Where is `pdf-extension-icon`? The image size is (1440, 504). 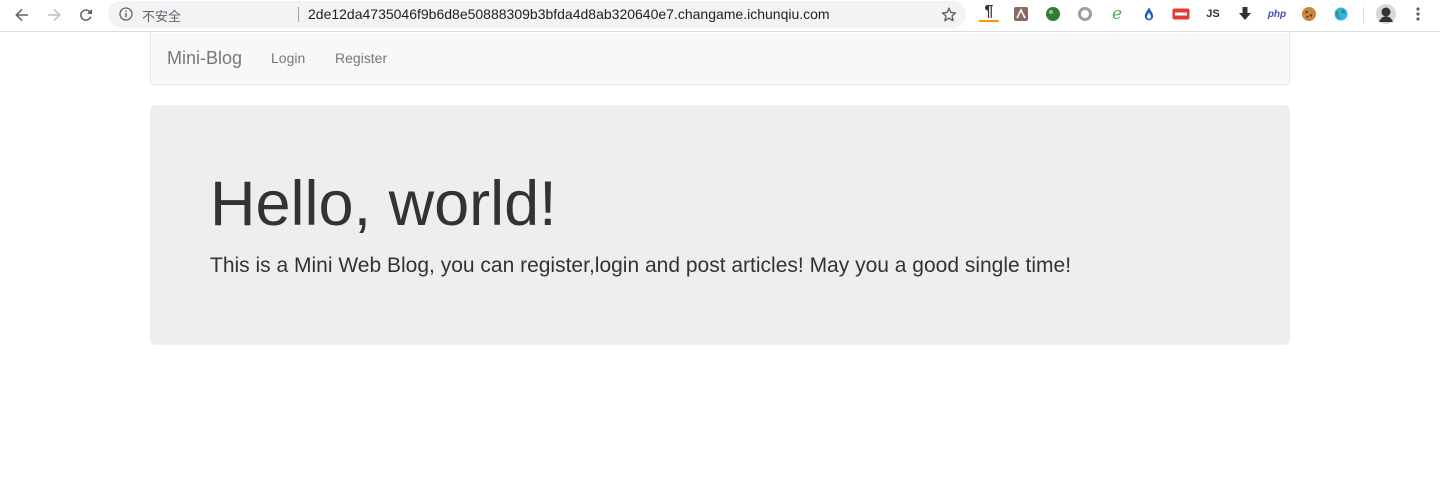
pdf-extension-icon is located at coordinates (1021, 14).